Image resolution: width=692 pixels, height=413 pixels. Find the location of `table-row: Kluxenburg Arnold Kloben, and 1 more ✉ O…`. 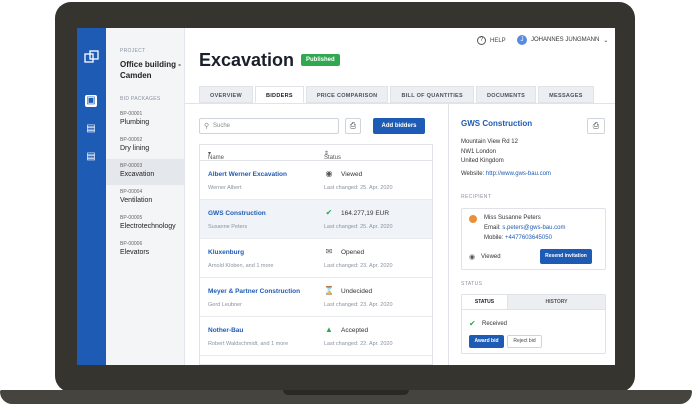

table-row: Kluxenburg Arnold Kloben, and 1 more ✉ O… is located at coordinates (316, 258).